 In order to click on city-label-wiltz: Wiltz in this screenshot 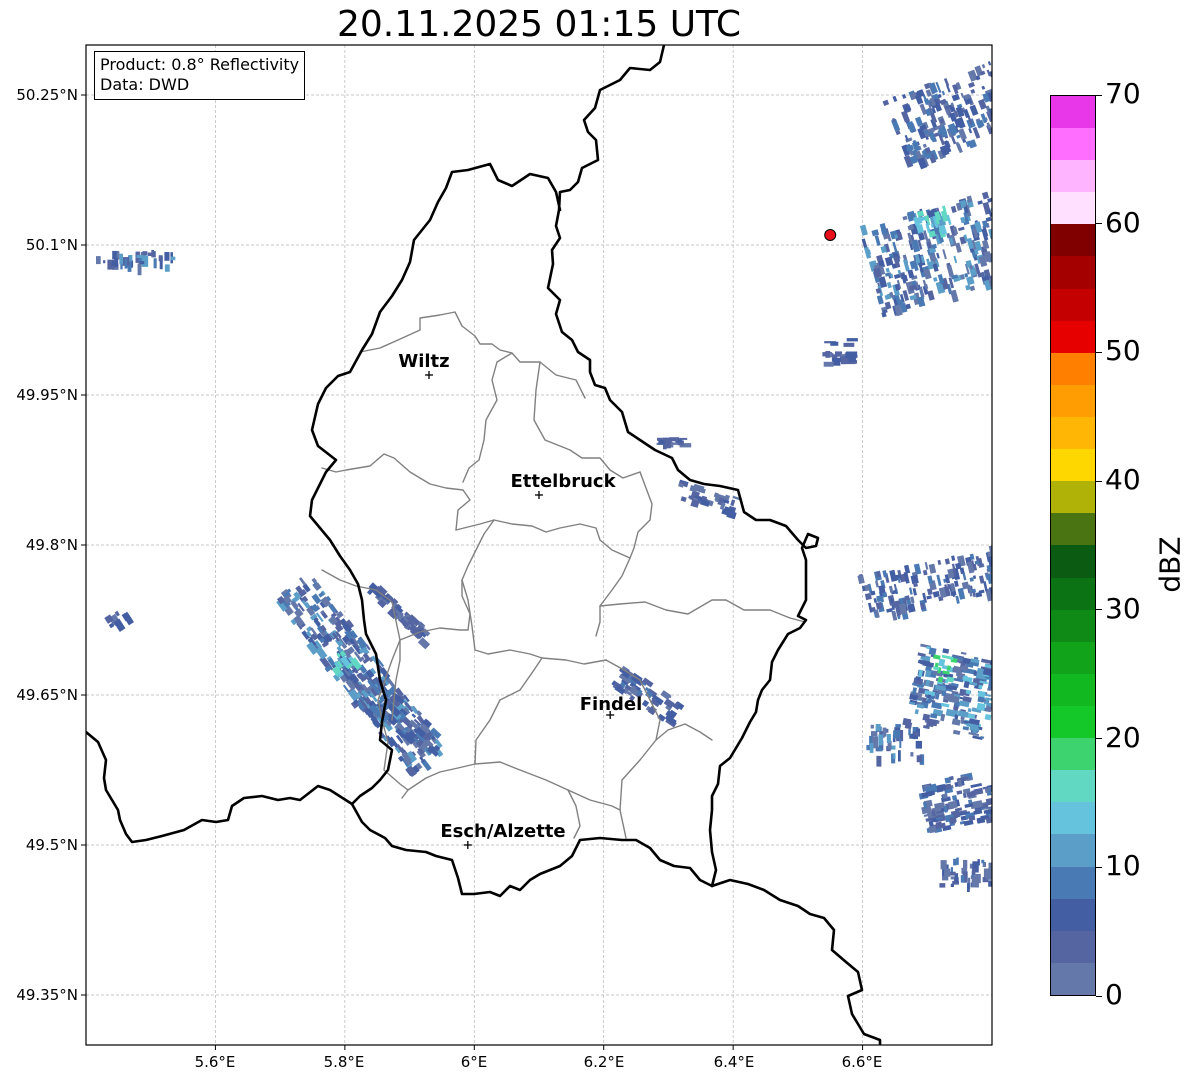, I will do `click(424, 361)`.